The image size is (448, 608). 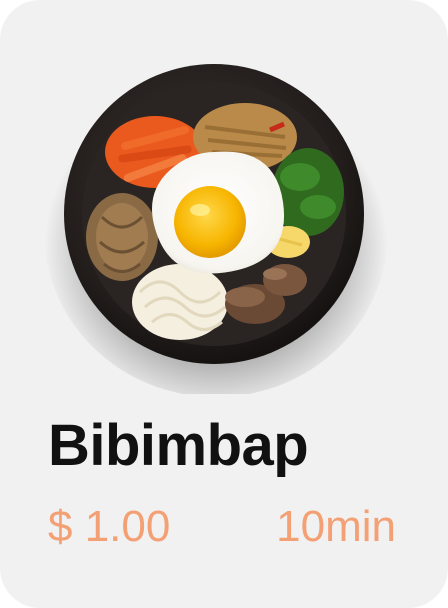 What do you see at coordinates (210, 222) in the screenshot?
I see `egg-yolk` at bounding box center [210, 222].